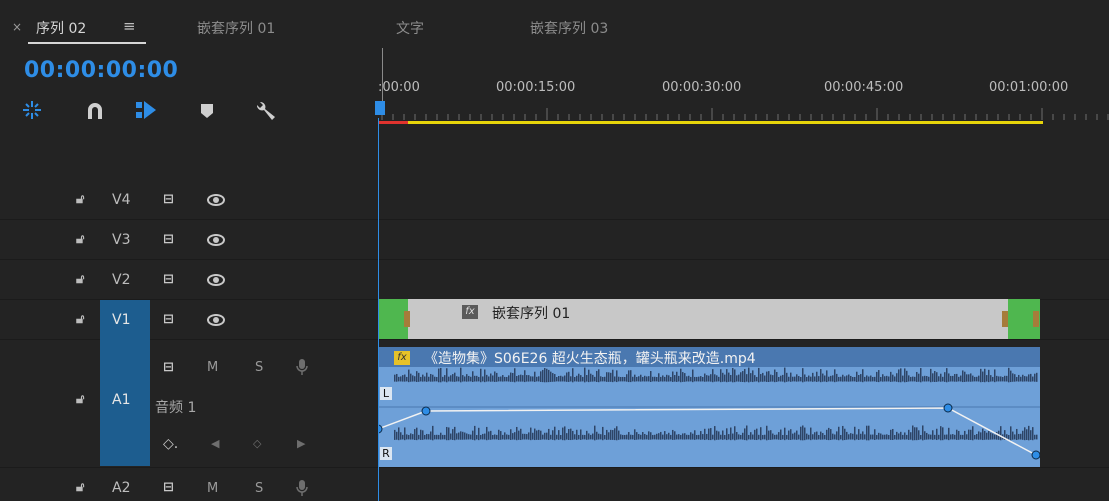  What do you see at coordinates (382, 75) in the screenshot?
I see `playhead-guide` at bounding box center [382, 75].